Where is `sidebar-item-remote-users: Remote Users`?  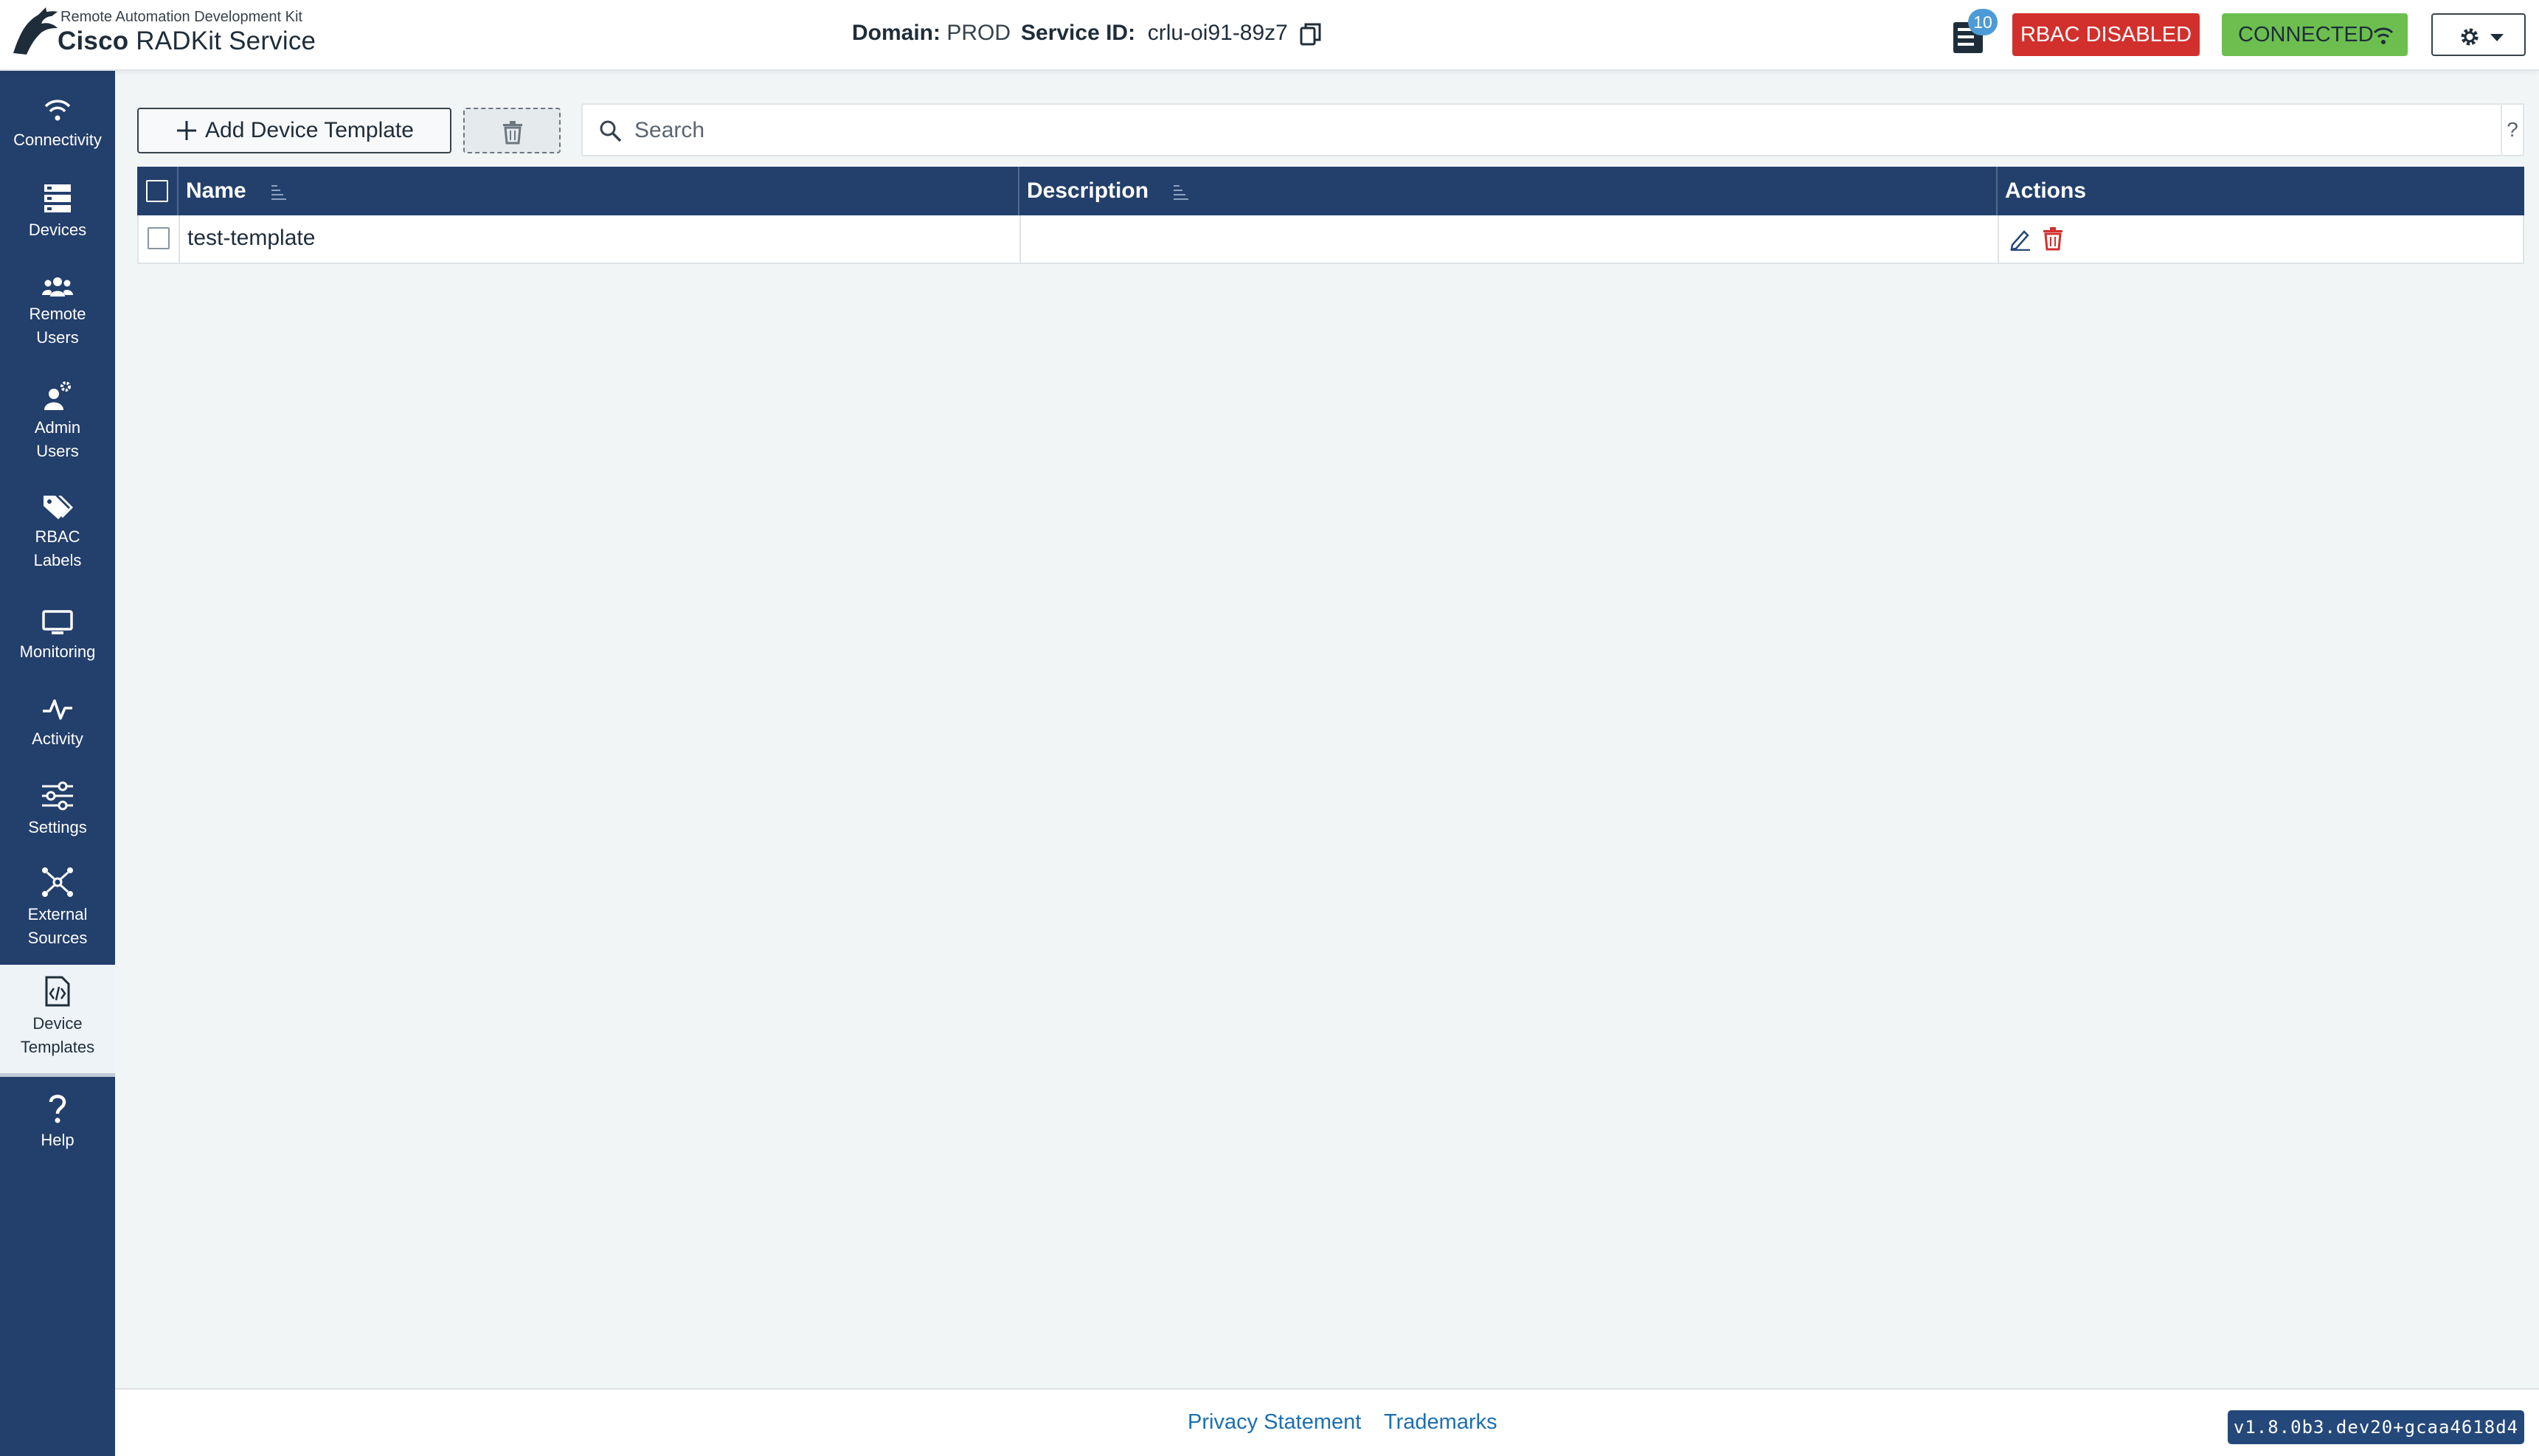
sidebar-item-remote-users: Remote Users is located at coordinates (58, 313).